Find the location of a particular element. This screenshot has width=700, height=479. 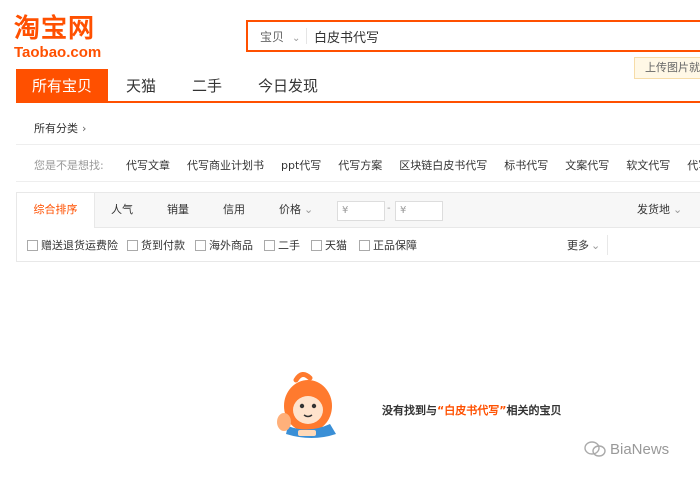

sort-bar: 综合排序 人气 销量 信用 价格 ⌄ ¥ - ¥ 发货地 ⌄ is located at coordinates (358, 210).